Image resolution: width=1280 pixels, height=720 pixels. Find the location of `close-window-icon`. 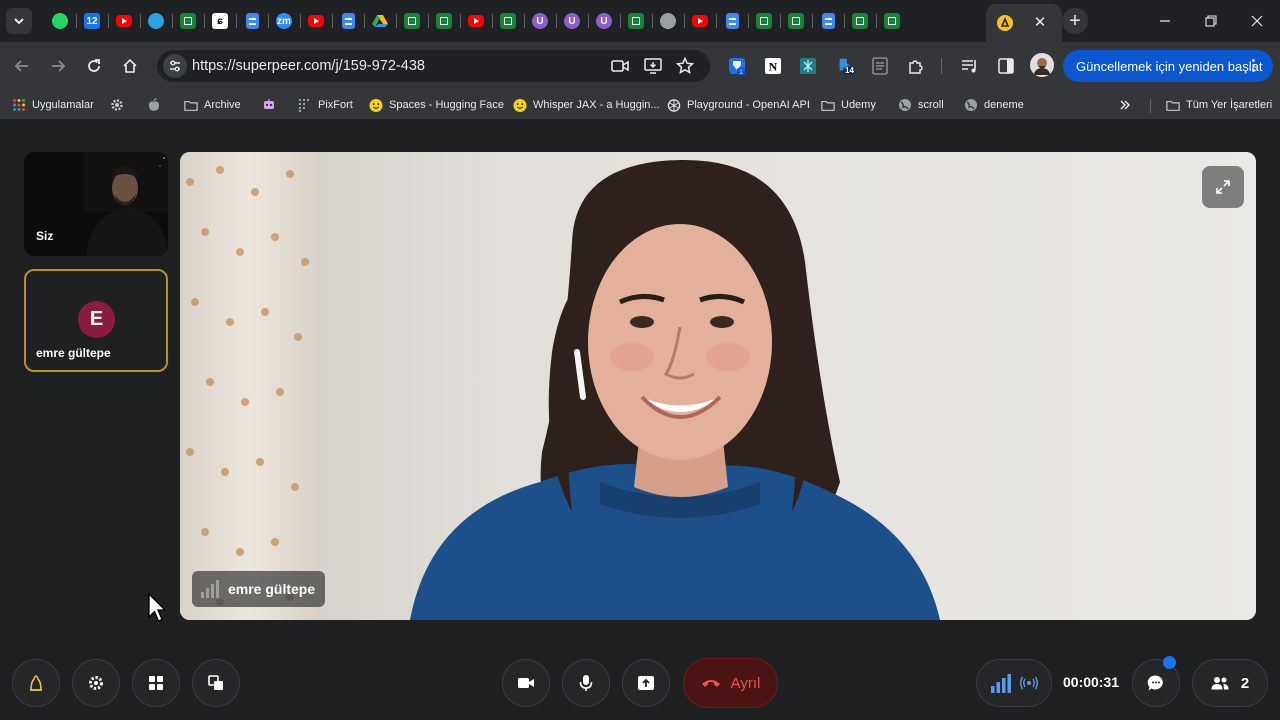

close-window-icon is located at coordinates (1257, 21).